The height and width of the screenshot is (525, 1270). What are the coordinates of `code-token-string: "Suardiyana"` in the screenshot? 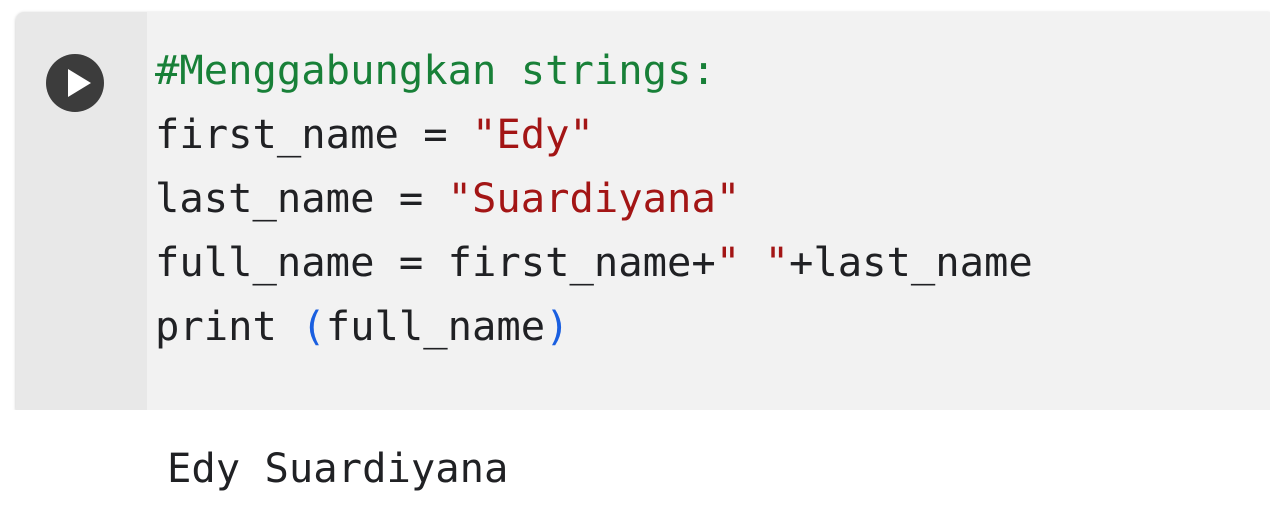 It's located at (594, 198).